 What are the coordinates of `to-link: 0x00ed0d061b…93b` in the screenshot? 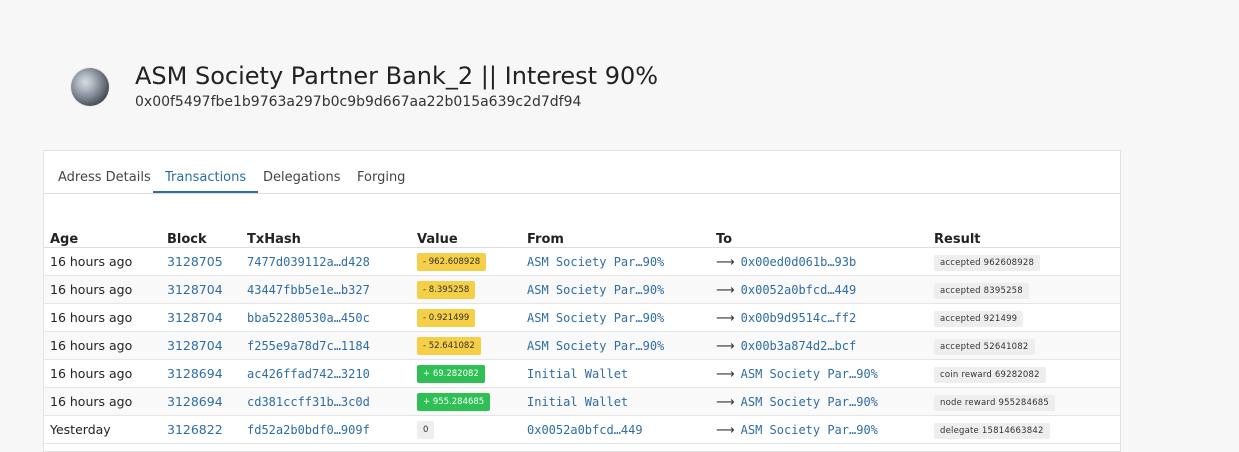 It's located at (799, 262).